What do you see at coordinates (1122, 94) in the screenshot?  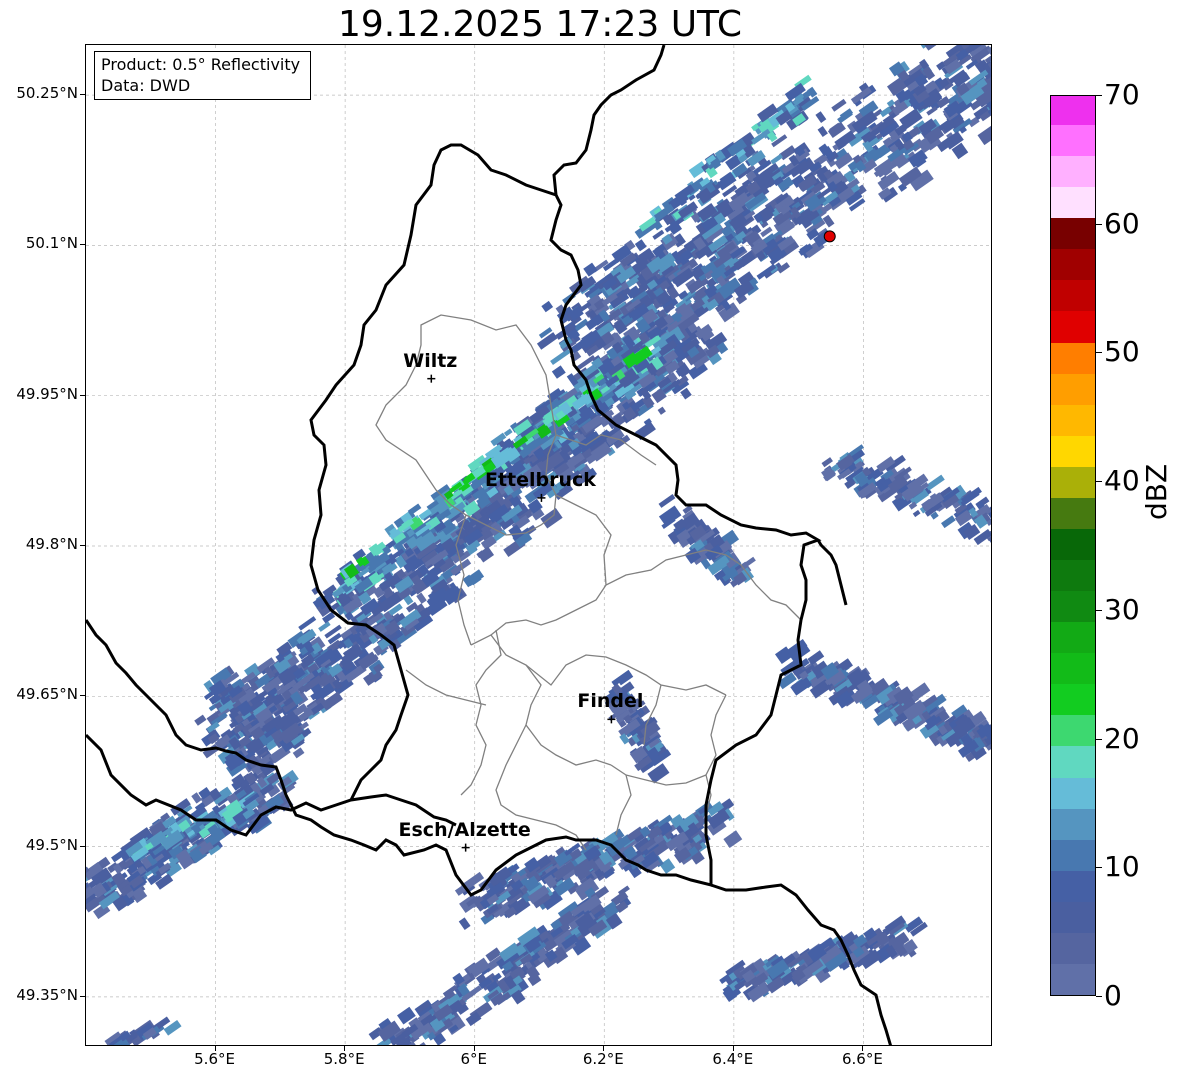 I see `colorbar-tick-label: 70` at bounding box center [1122, 94].